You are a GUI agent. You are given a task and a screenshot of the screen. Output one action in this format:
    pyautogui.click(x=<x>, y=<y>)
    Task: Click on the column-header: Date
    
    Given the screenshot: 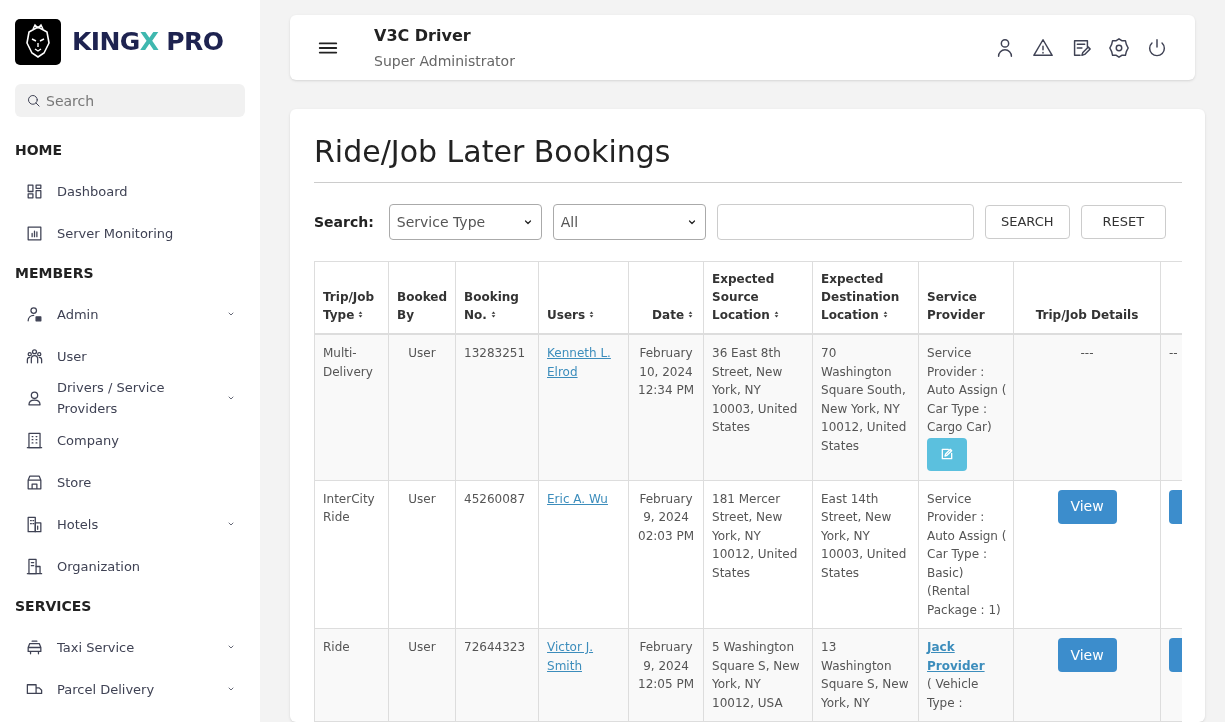 What is the action you would take?
    pyautogui.click(x=666, y=297)
    